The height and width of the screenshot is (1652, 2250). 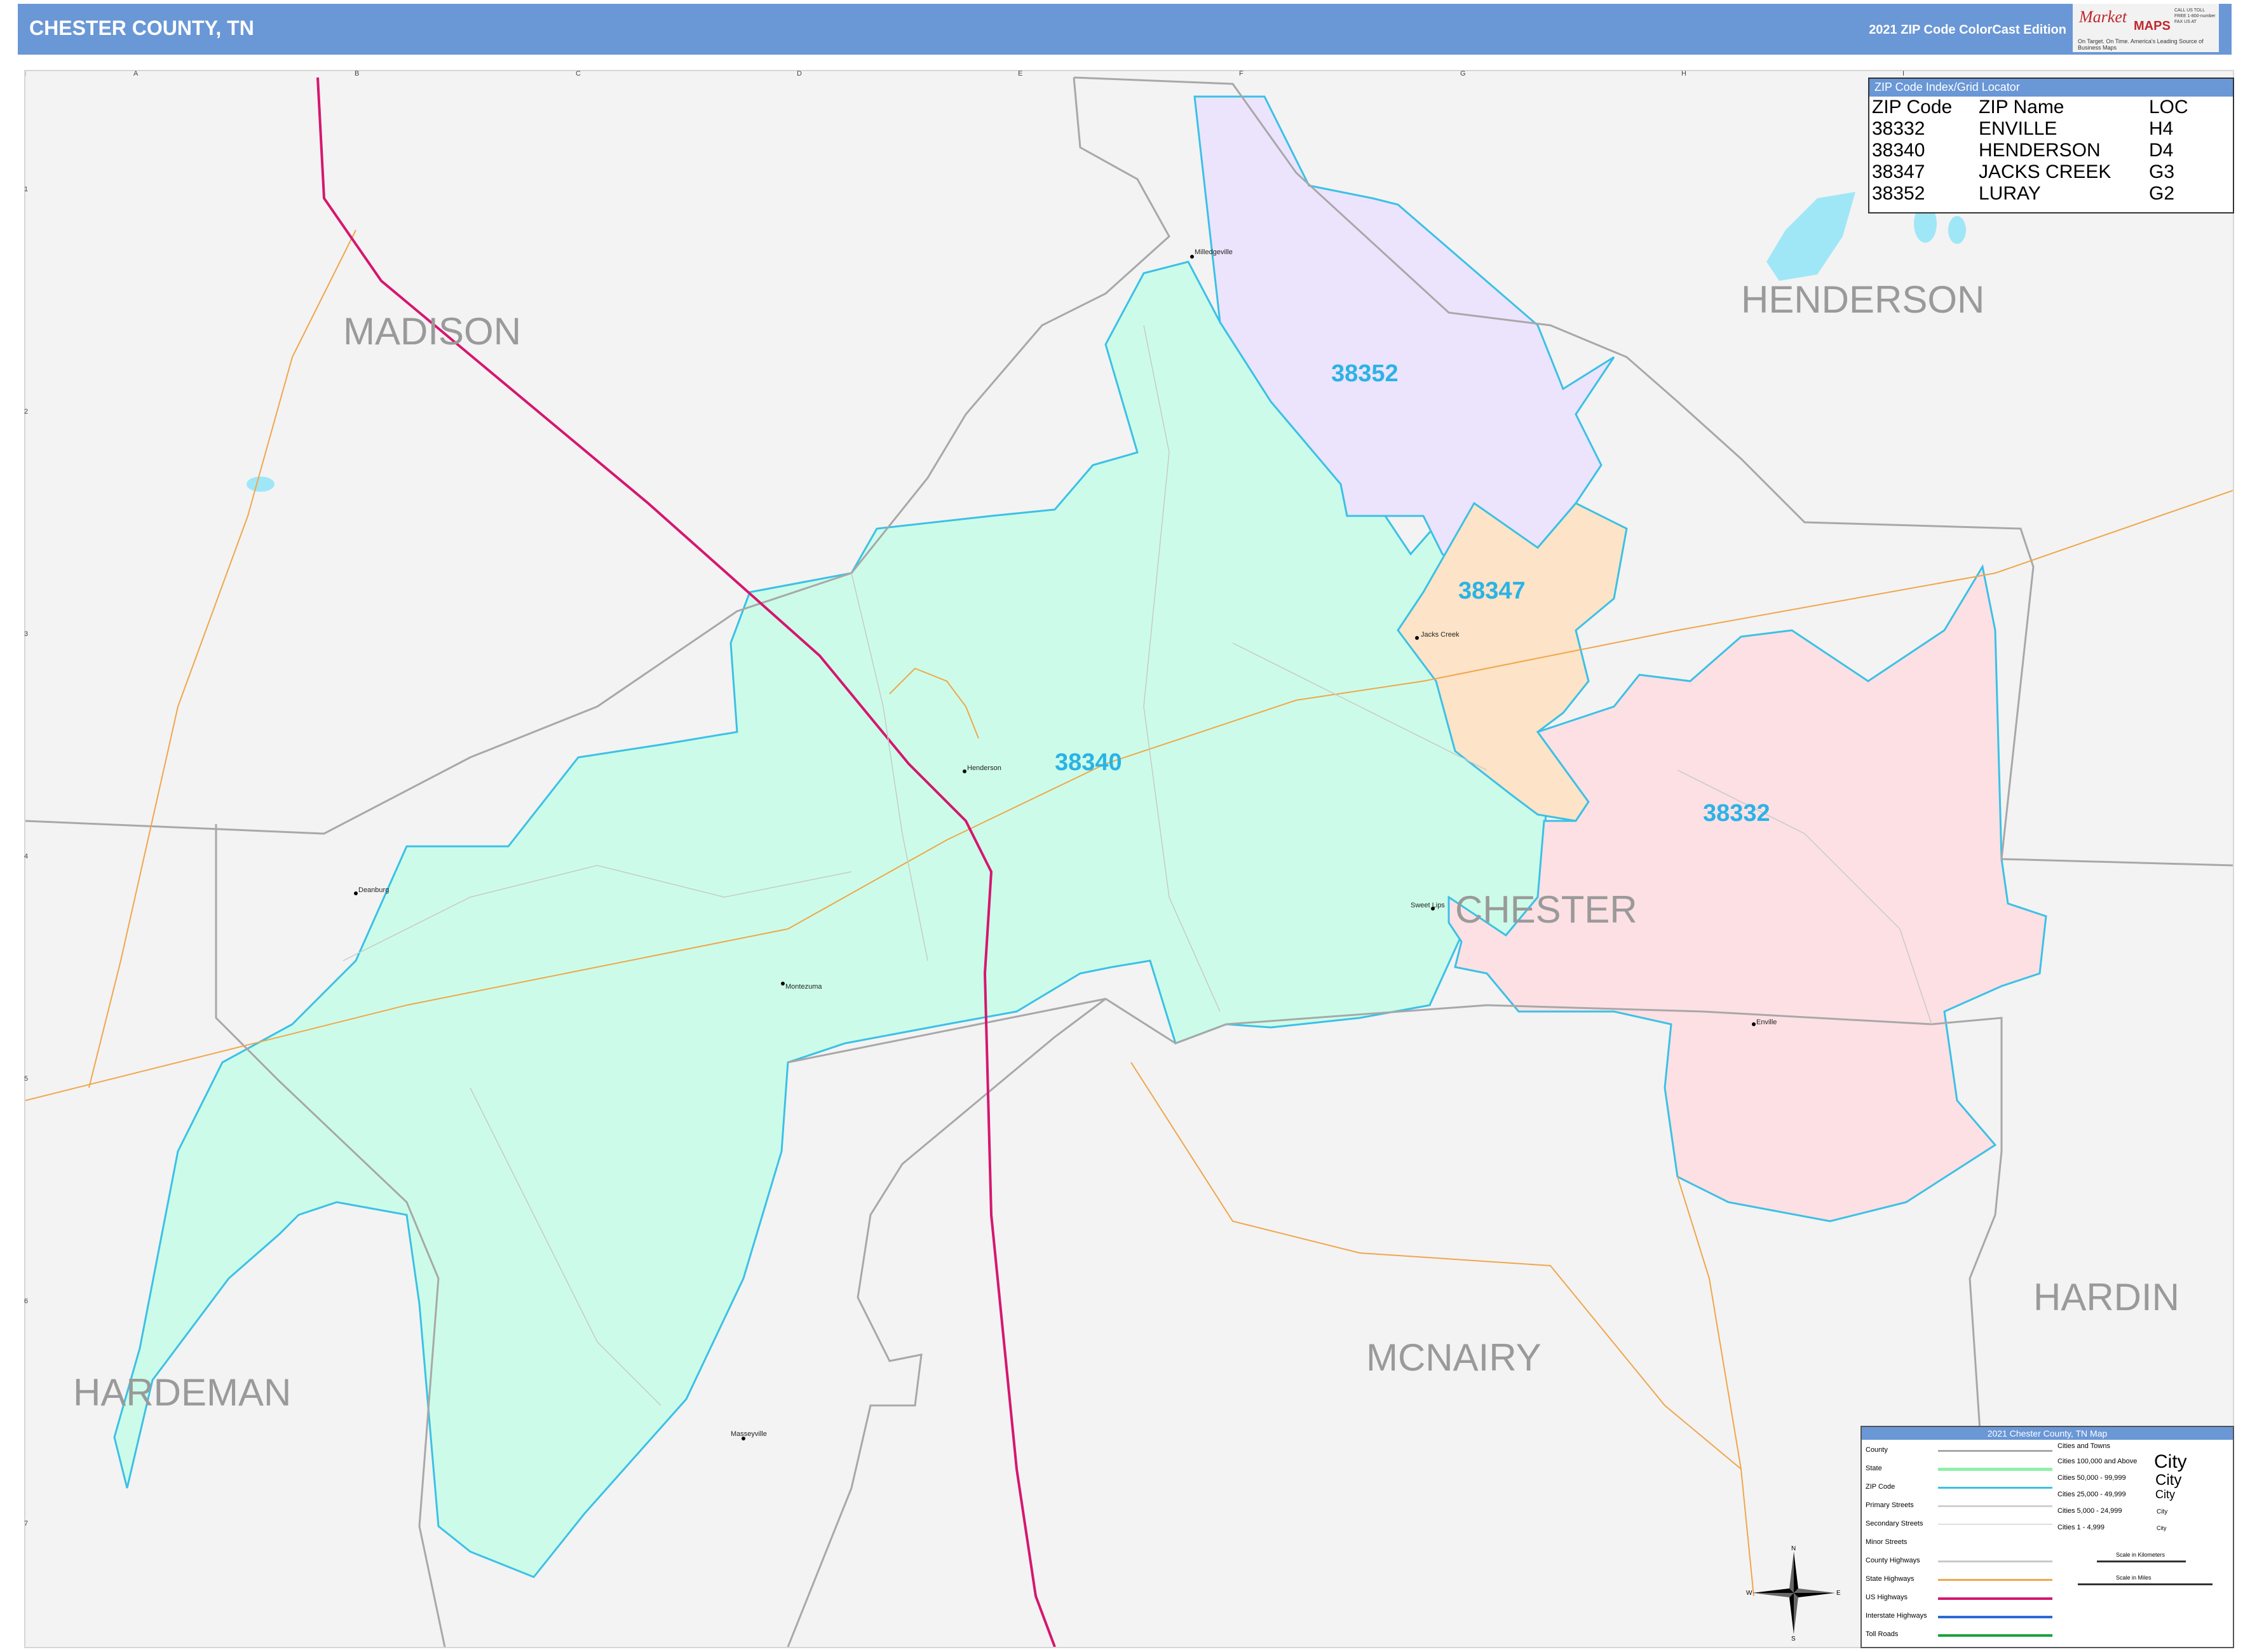 What do you see at coordinates (1903, 74) in the screenshot?
I see `grid-col-i: I` at bounding box center [1903, 74].